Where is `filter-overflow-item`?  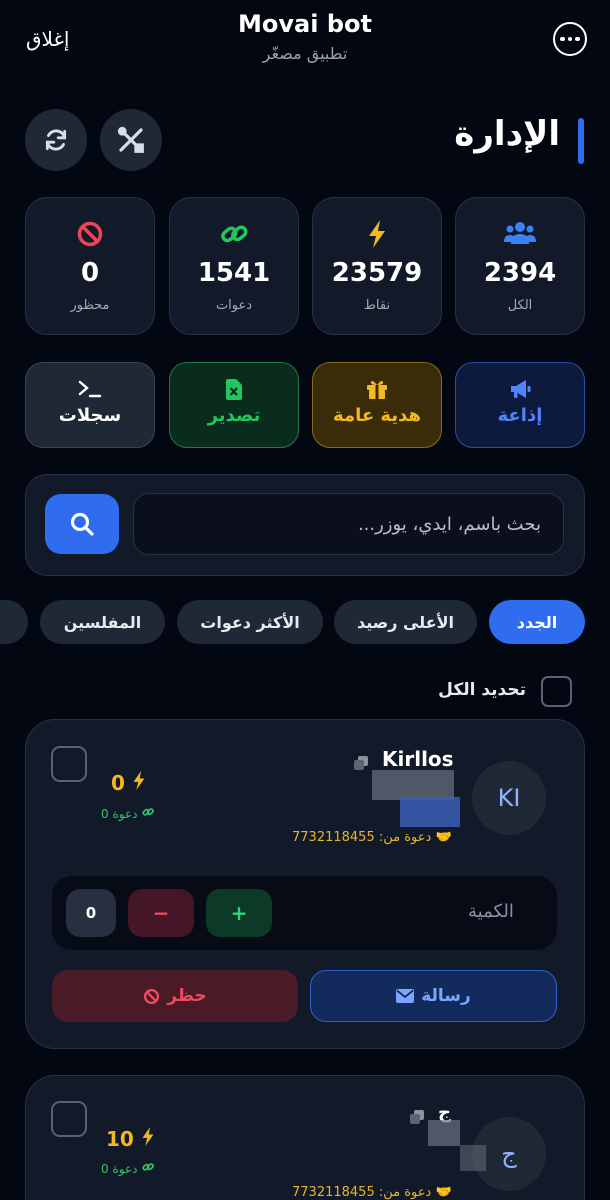
filter-overflow-item is located at coordinates (14, 622).